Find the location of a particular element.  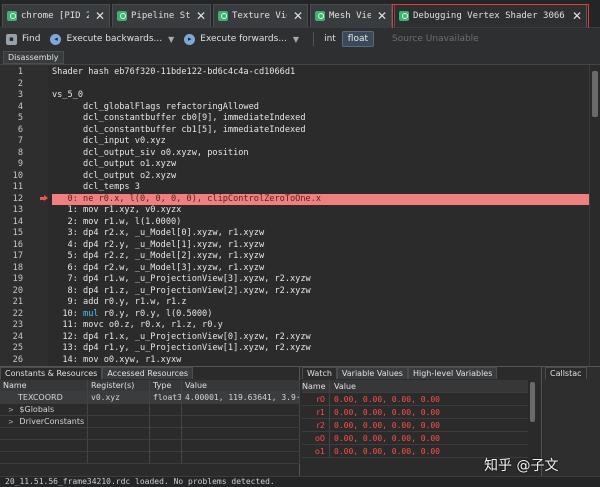

line-number: 2 is located at coordinates (11, 85).